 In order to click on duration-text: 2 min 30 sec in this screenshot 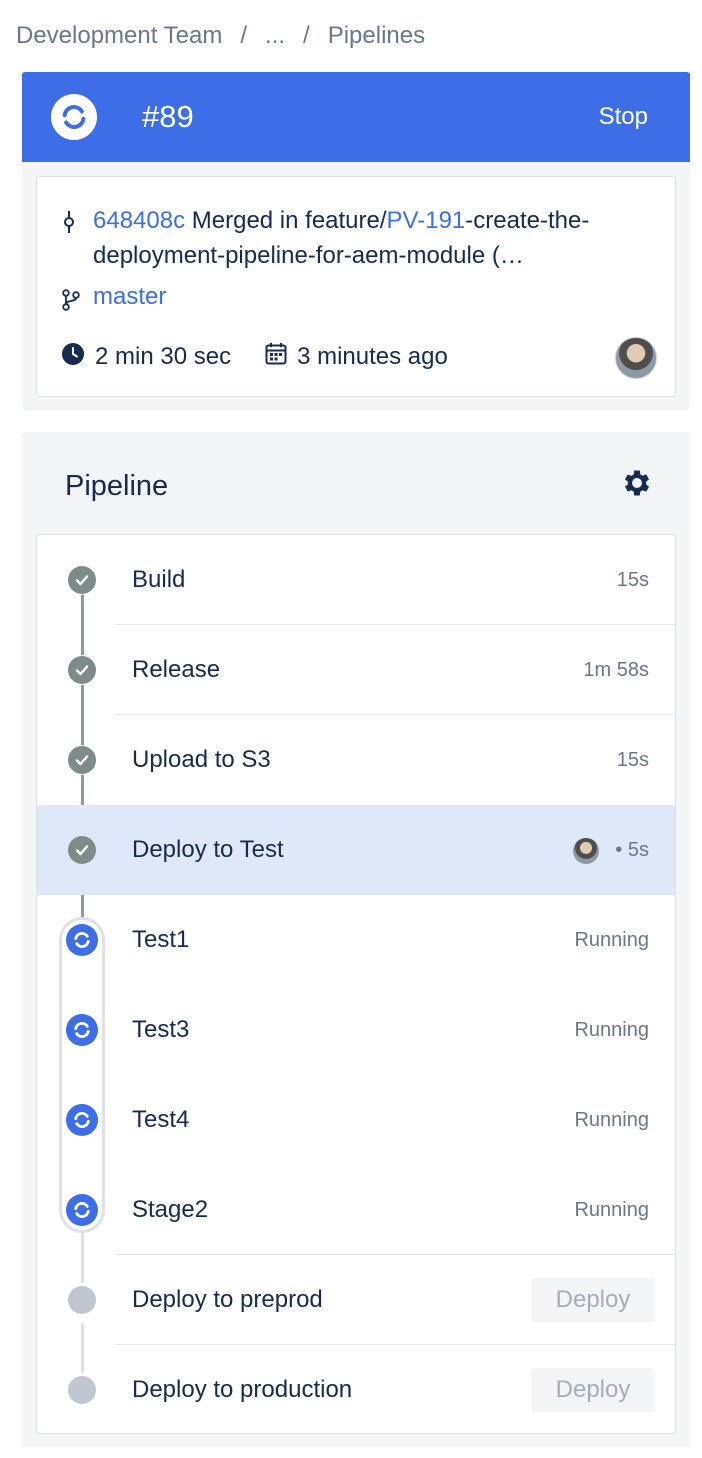, I will do `click(163, 356)`.